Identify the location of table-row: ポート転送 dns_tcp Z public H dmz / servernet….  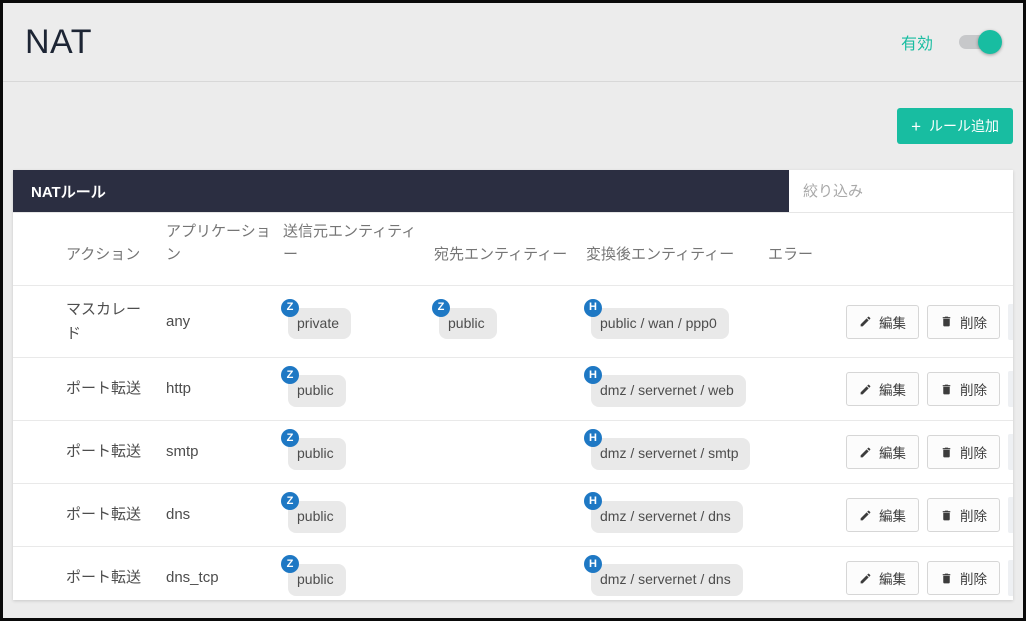
(513, 573).